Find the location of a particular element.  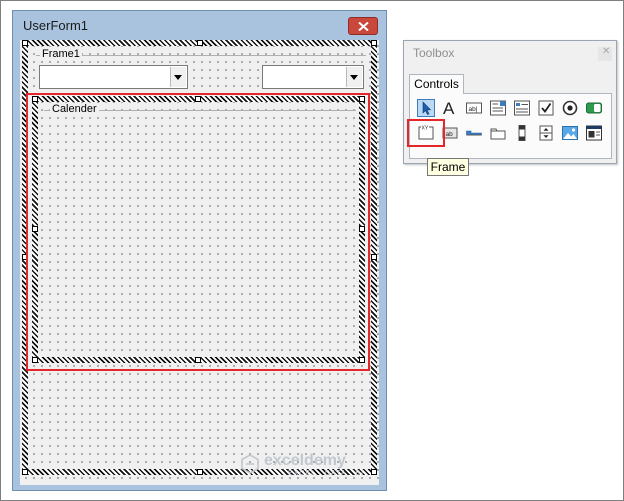

tab-controls: Controls is located at coordinates (436, 84).